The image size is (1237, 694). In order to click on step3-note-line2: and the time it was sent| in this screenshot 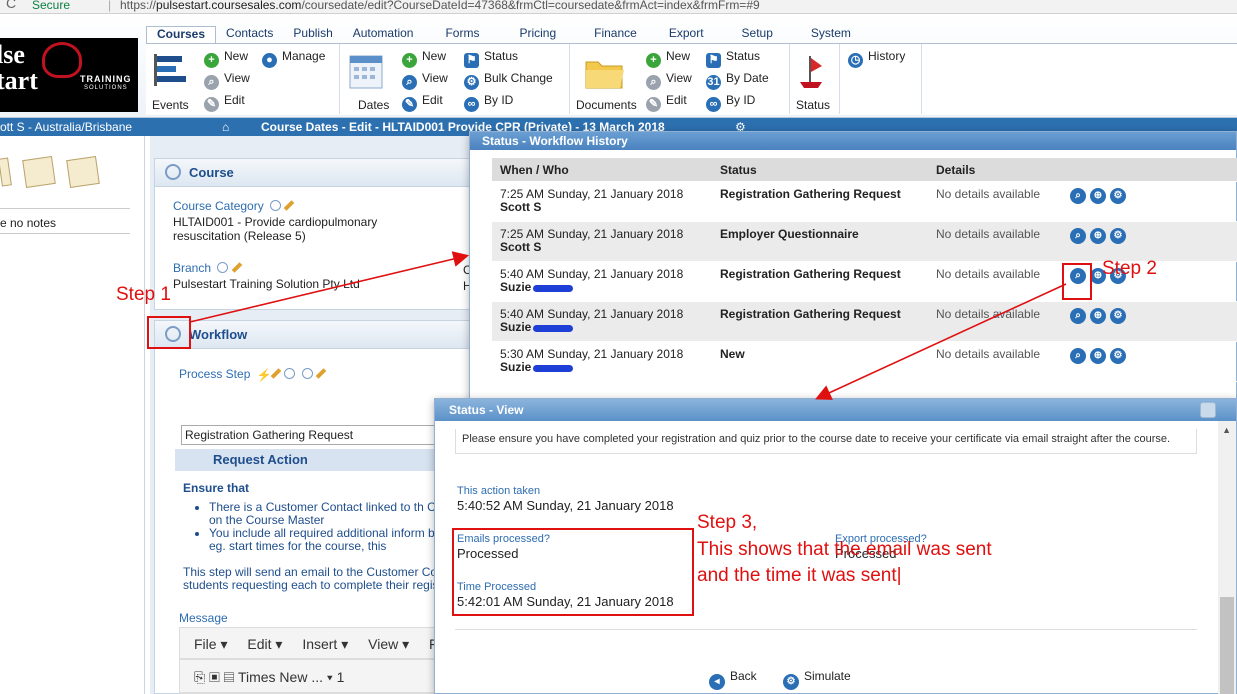, I will do `click(799, 575)`.